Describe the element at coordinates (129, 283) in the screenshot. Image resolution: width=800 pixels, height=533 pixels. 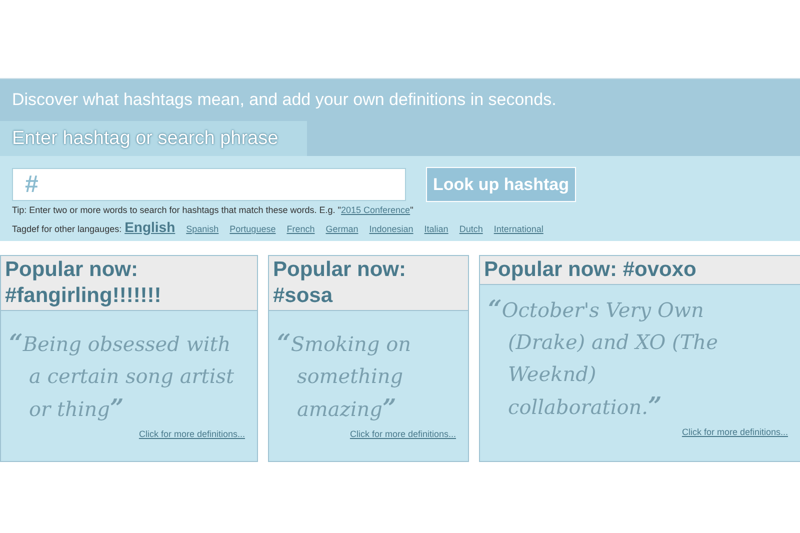
I see `card-title: Popular now: #fangirling!!!!!!!` at that location.